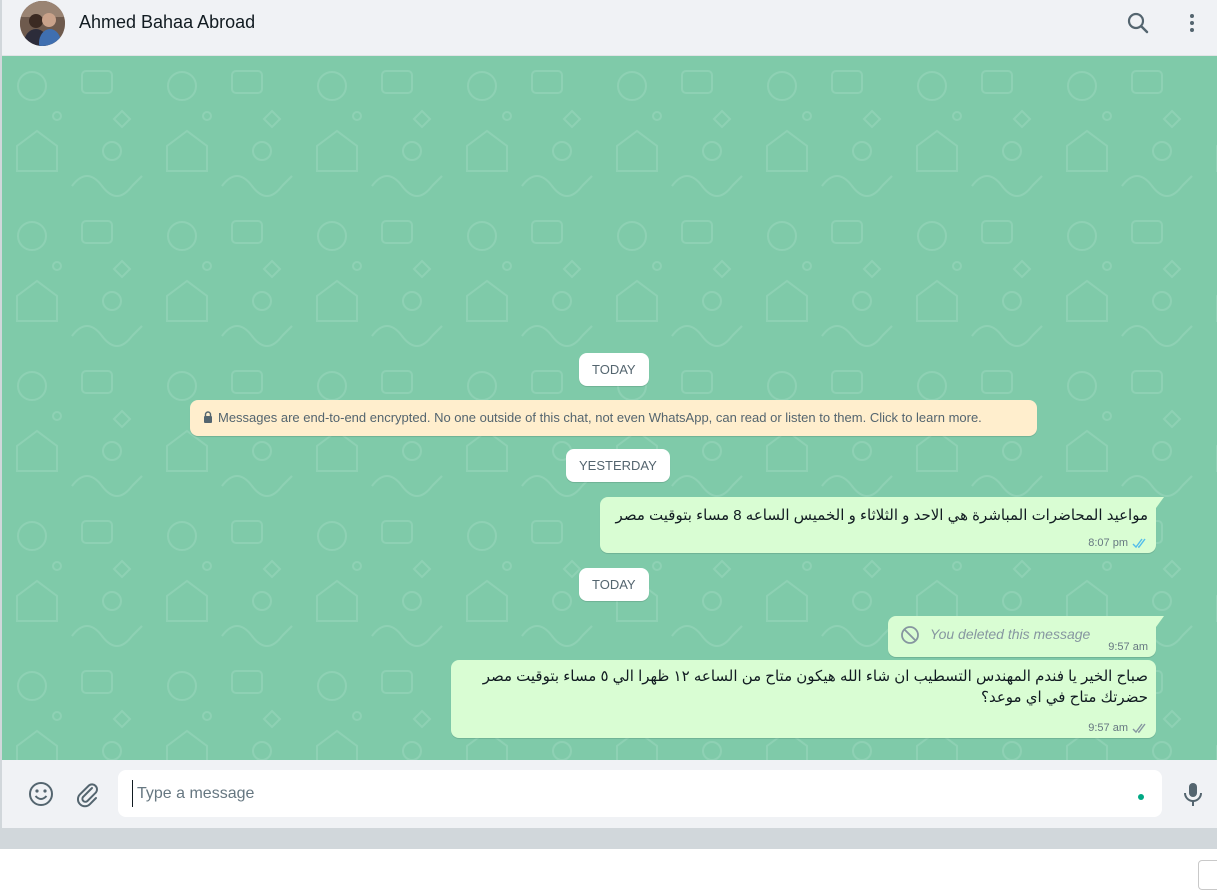  I want to click on date-divider-today-2: TODAY, so click(614, 584).